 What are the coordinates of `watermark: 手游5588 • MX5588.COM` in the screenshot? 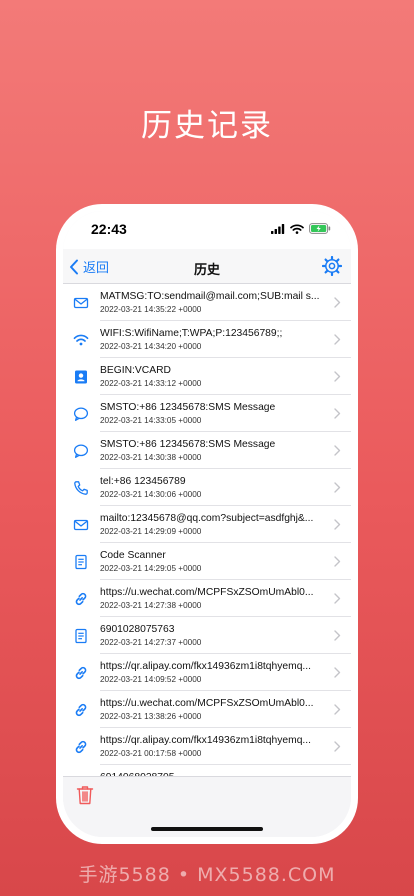 It's located at (207, 875).